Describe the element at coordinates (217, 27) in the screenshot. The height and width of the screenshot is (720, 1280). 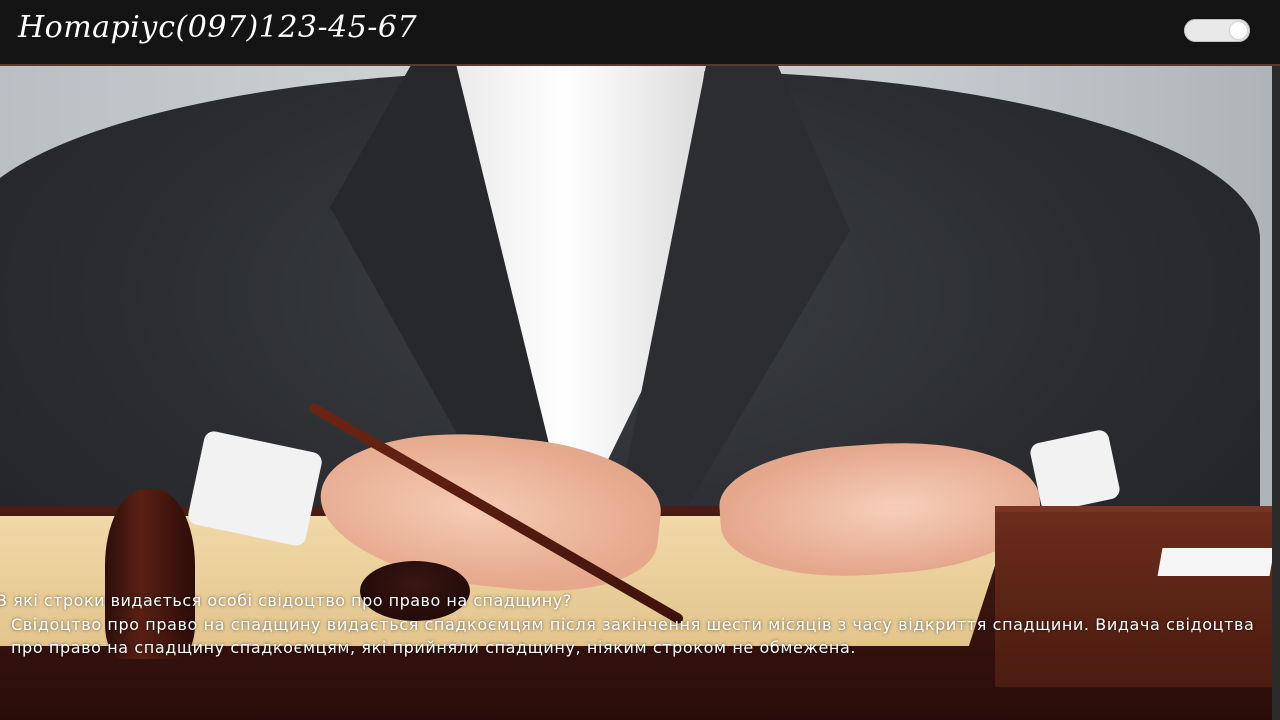
I see `brand-title: Нотаріус(097)123-45-67` at that location.